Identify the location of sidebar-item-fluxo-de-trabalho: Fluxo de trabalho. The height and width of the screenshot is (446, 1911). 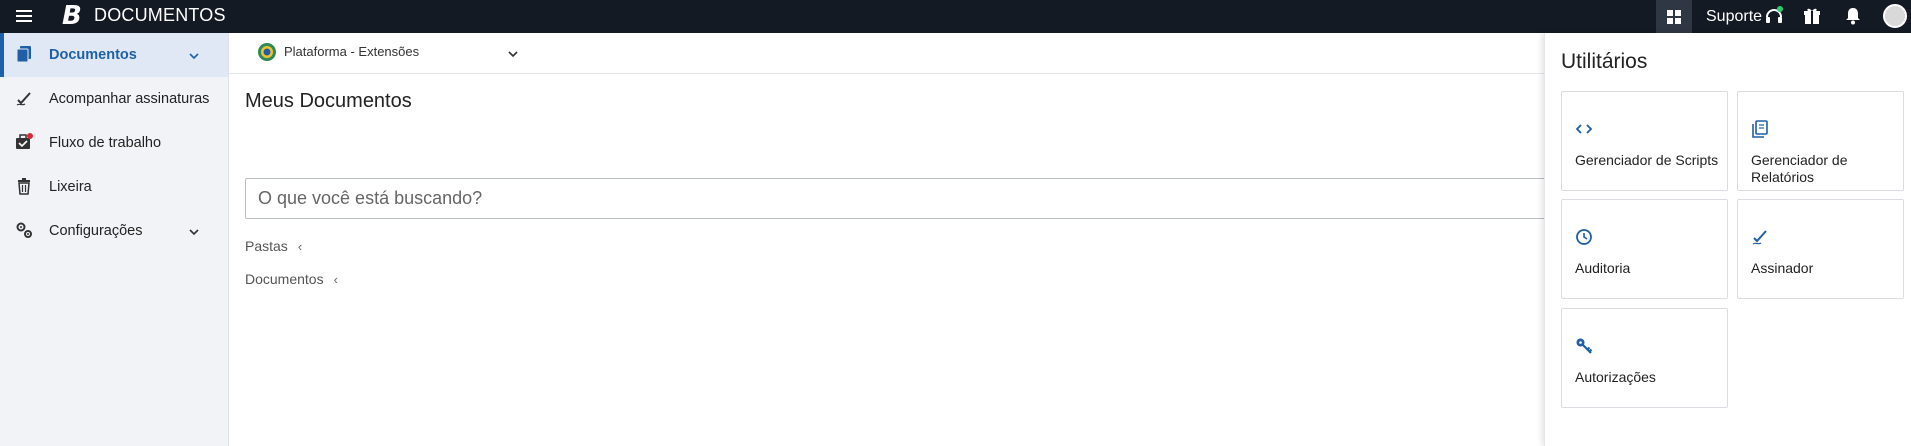
(114, 143).